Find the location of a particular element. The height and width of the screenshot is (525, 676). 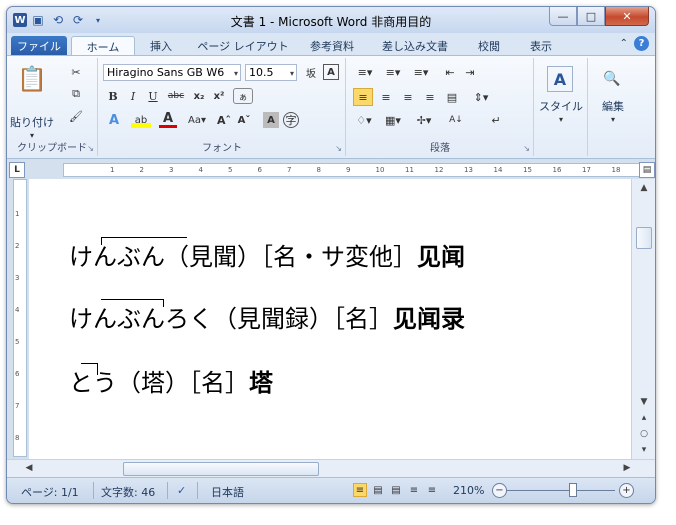

shading-icon: ♢▾ is located at coordinates (364, 120).